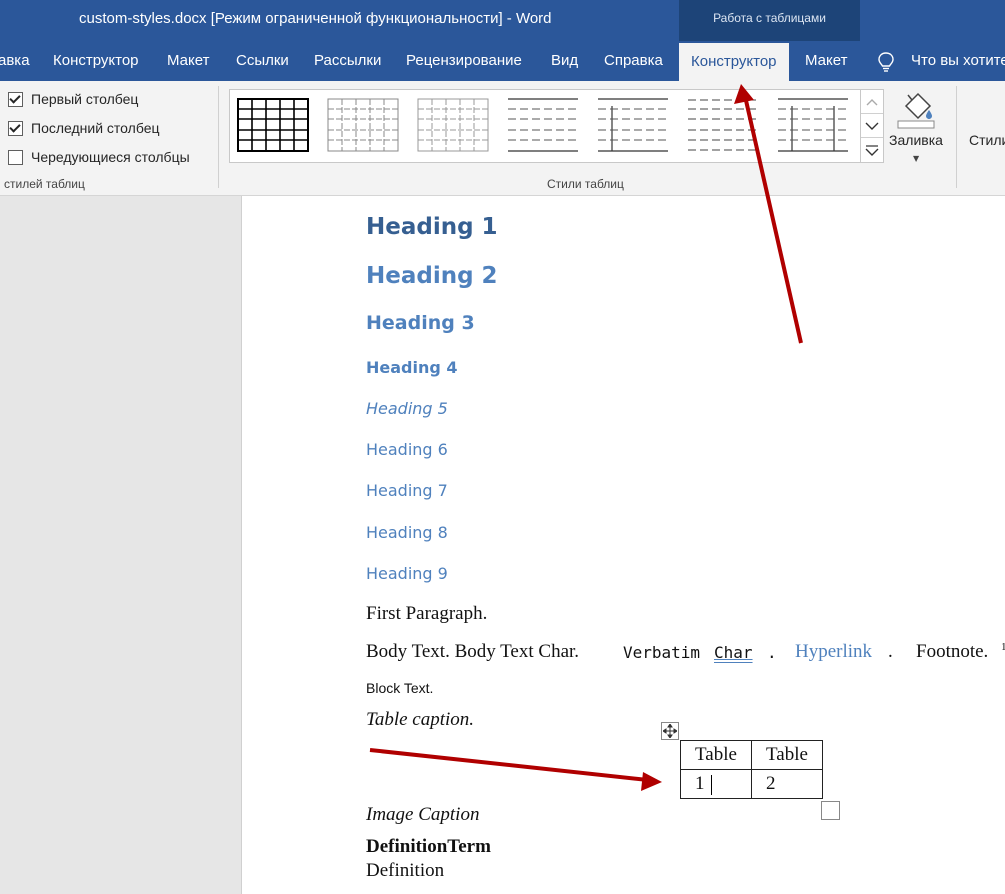 Image resolution: width=1005 pixels, height=894 pixels. I want to click on table-row: Table Table, so click(751, 755).